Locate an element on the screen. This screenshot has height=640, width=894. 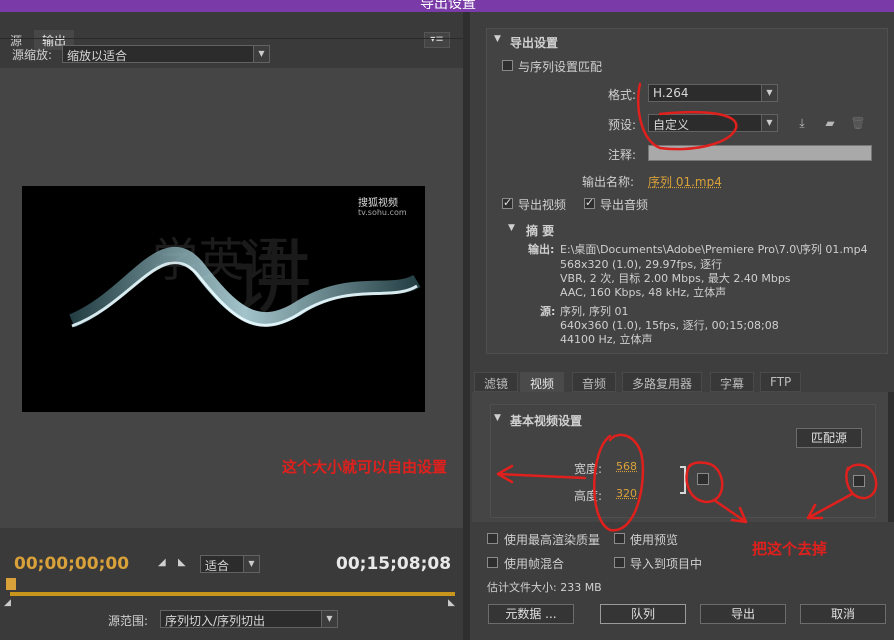
preset-value: 自定义 is located at coordinates (671, 125).